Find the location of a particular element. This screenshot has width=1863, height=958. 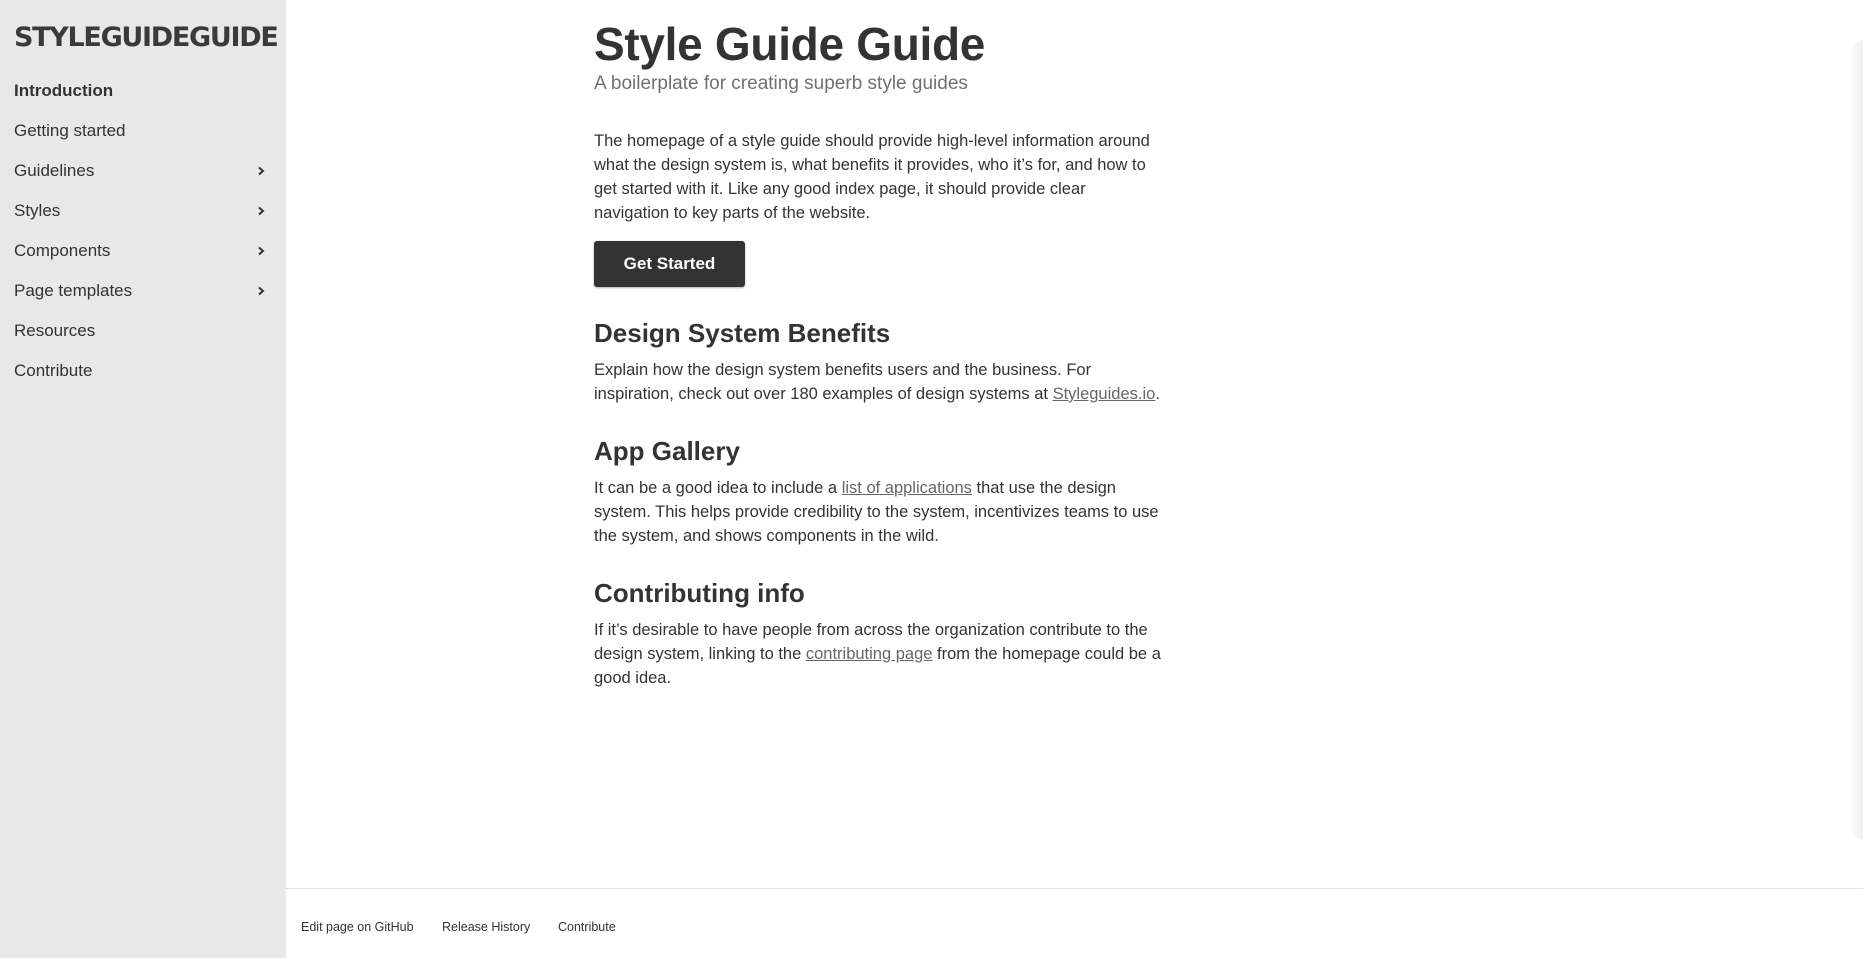

site-logo: STYLEGUIDEGUIDE is located at coordinates (146, 37).